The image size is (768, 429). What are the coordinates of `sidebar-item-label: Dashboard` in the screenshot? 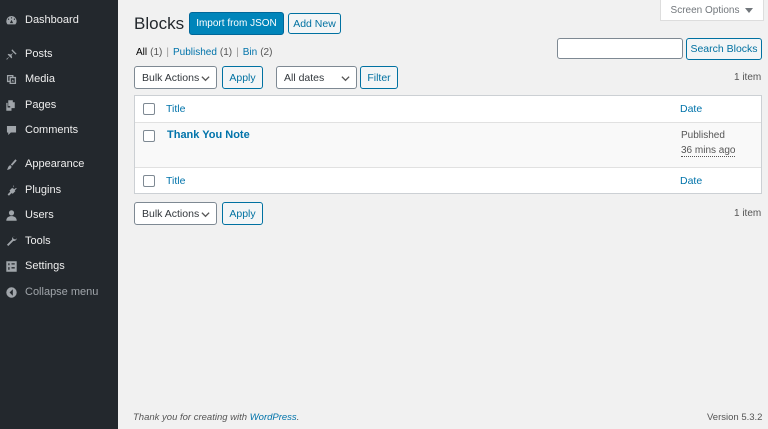 It's located at (52, 20).